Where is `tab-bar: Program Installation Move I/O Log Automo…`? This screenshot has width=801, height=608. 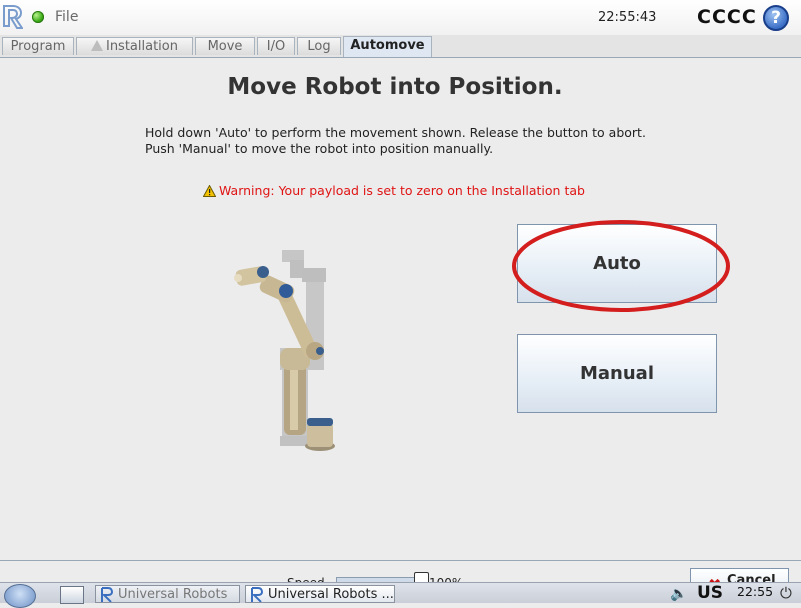 tab-bar: Program Installation Move I/O Log Automo… is located at coordinates (400, 46).